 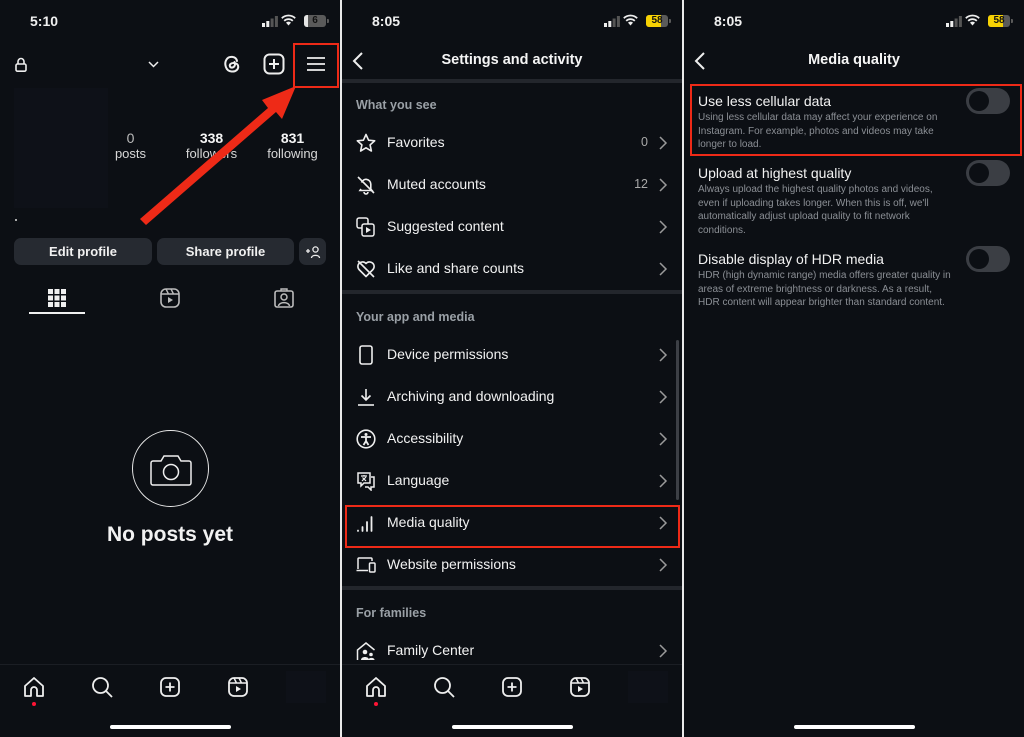 What do you see at coordinates (170, 468) in the screenshot?
I see `camera-icon` at bounding box center [170, 468].